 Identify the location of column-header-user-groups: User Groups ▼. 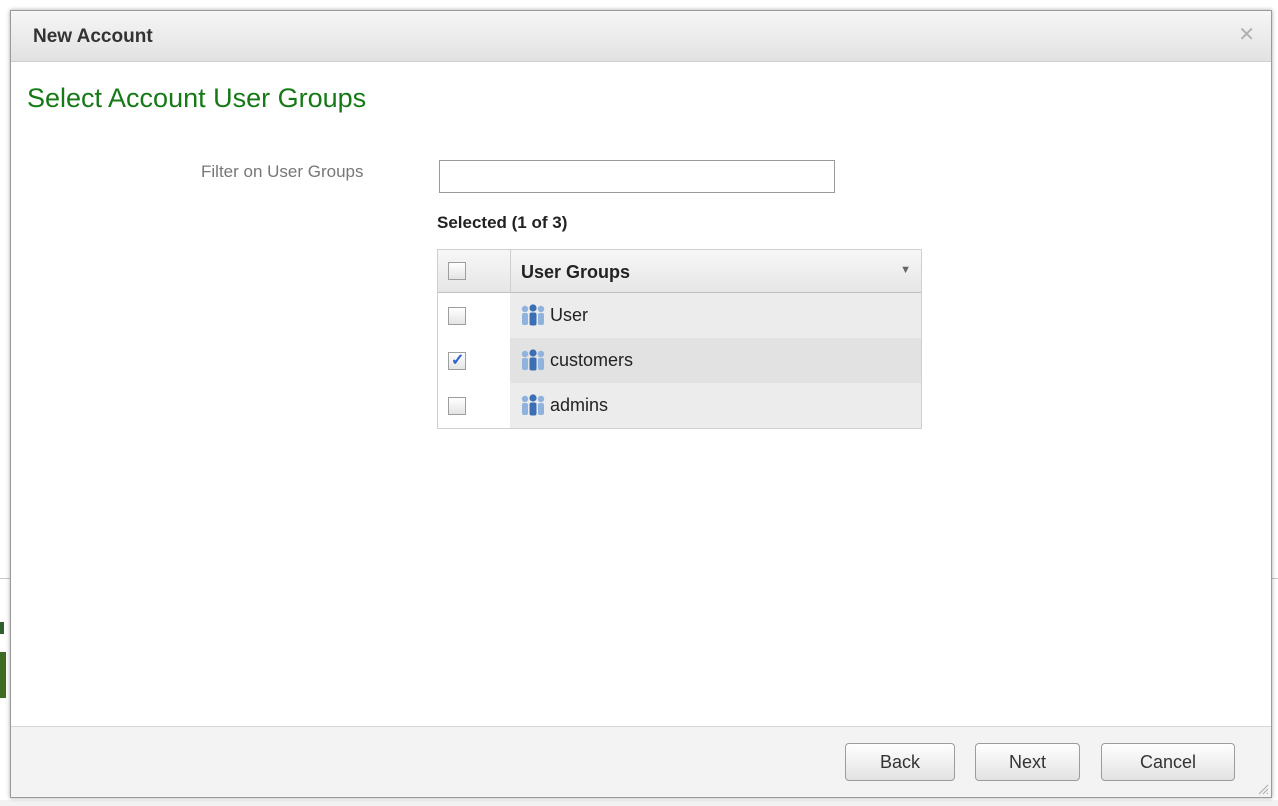
(716, 271).